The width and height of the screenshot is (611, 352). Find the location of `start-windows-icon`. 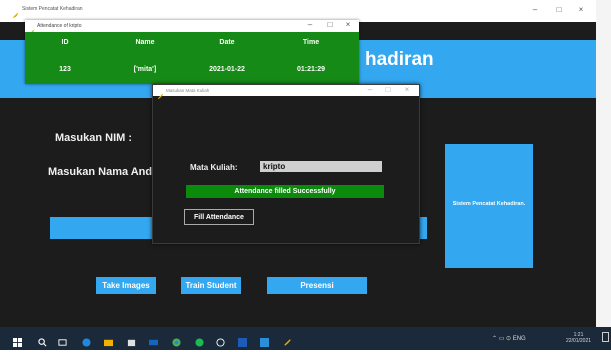

start-windows-icon is located at coordinates (17, 340).